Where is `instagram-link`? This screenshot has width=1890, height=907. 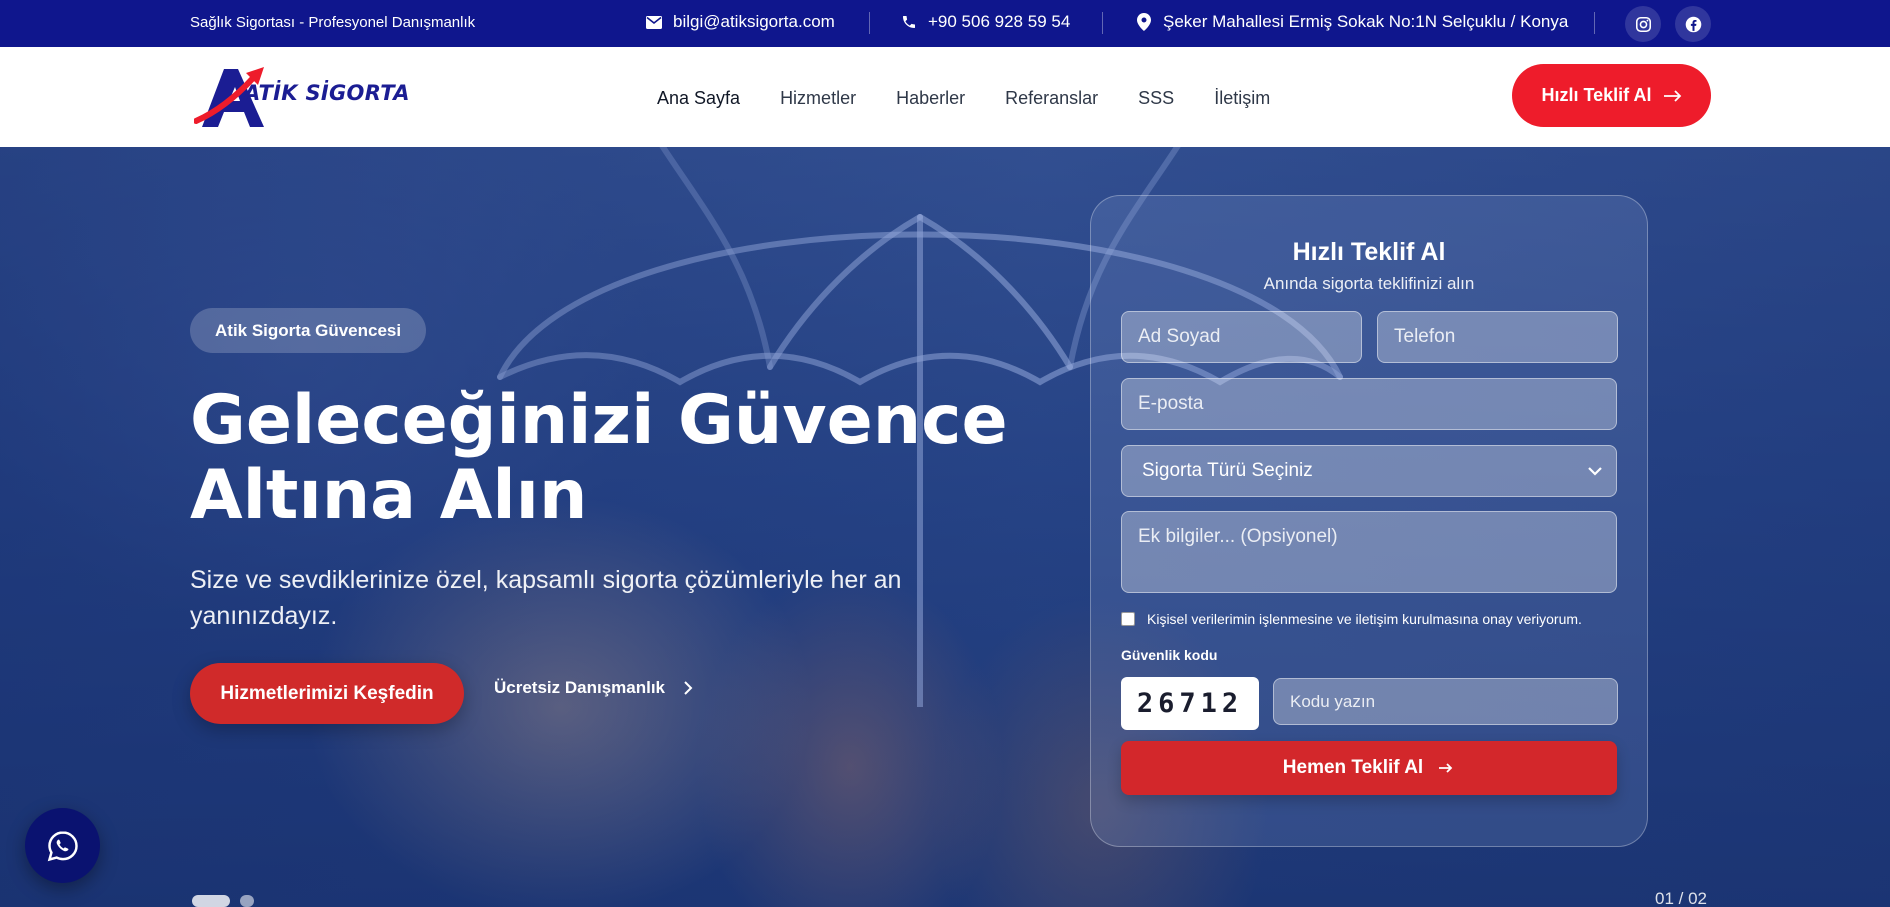 instagram-link is located at coordinates (1643, 24).